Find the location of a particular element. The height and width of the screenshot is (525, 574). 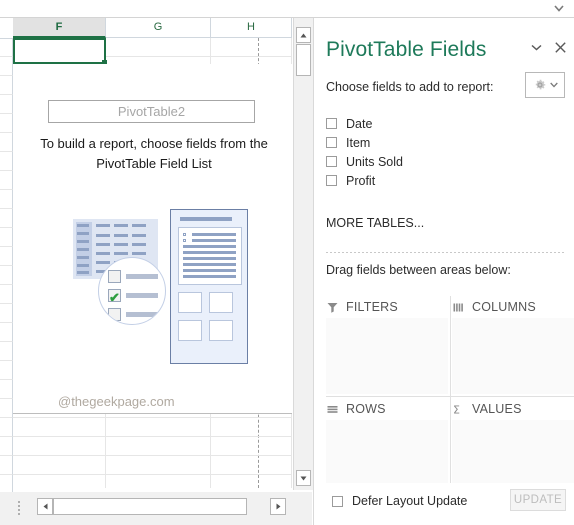

vertical-scroll-thumb is located at coordinates (303, 60).